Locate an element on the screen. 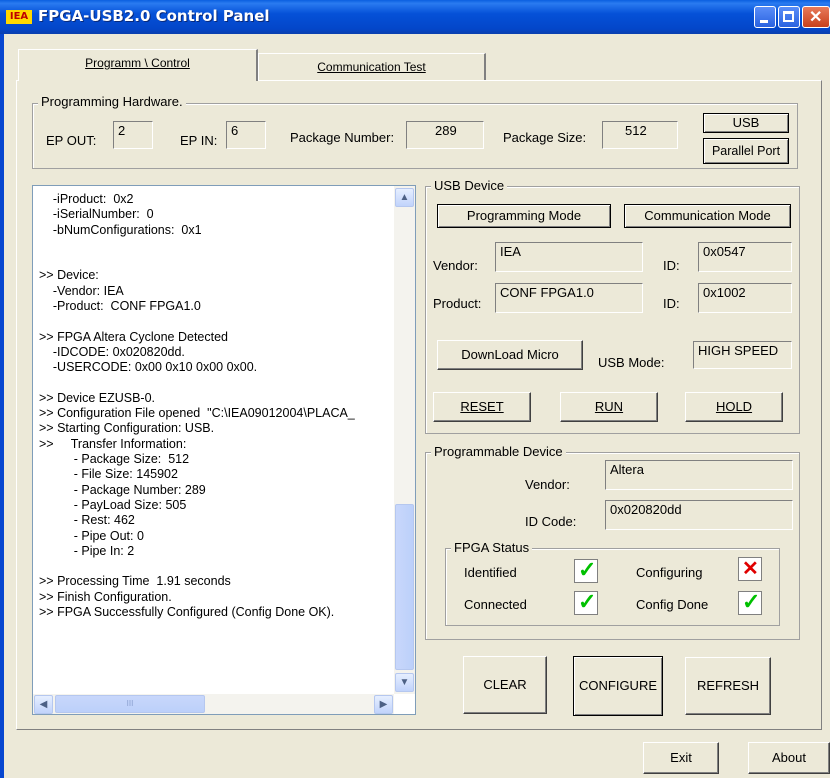 The width and height of the screenshot is (830, 778). programming-mode-button: Programming Mode is located at coordinates (524, 216).